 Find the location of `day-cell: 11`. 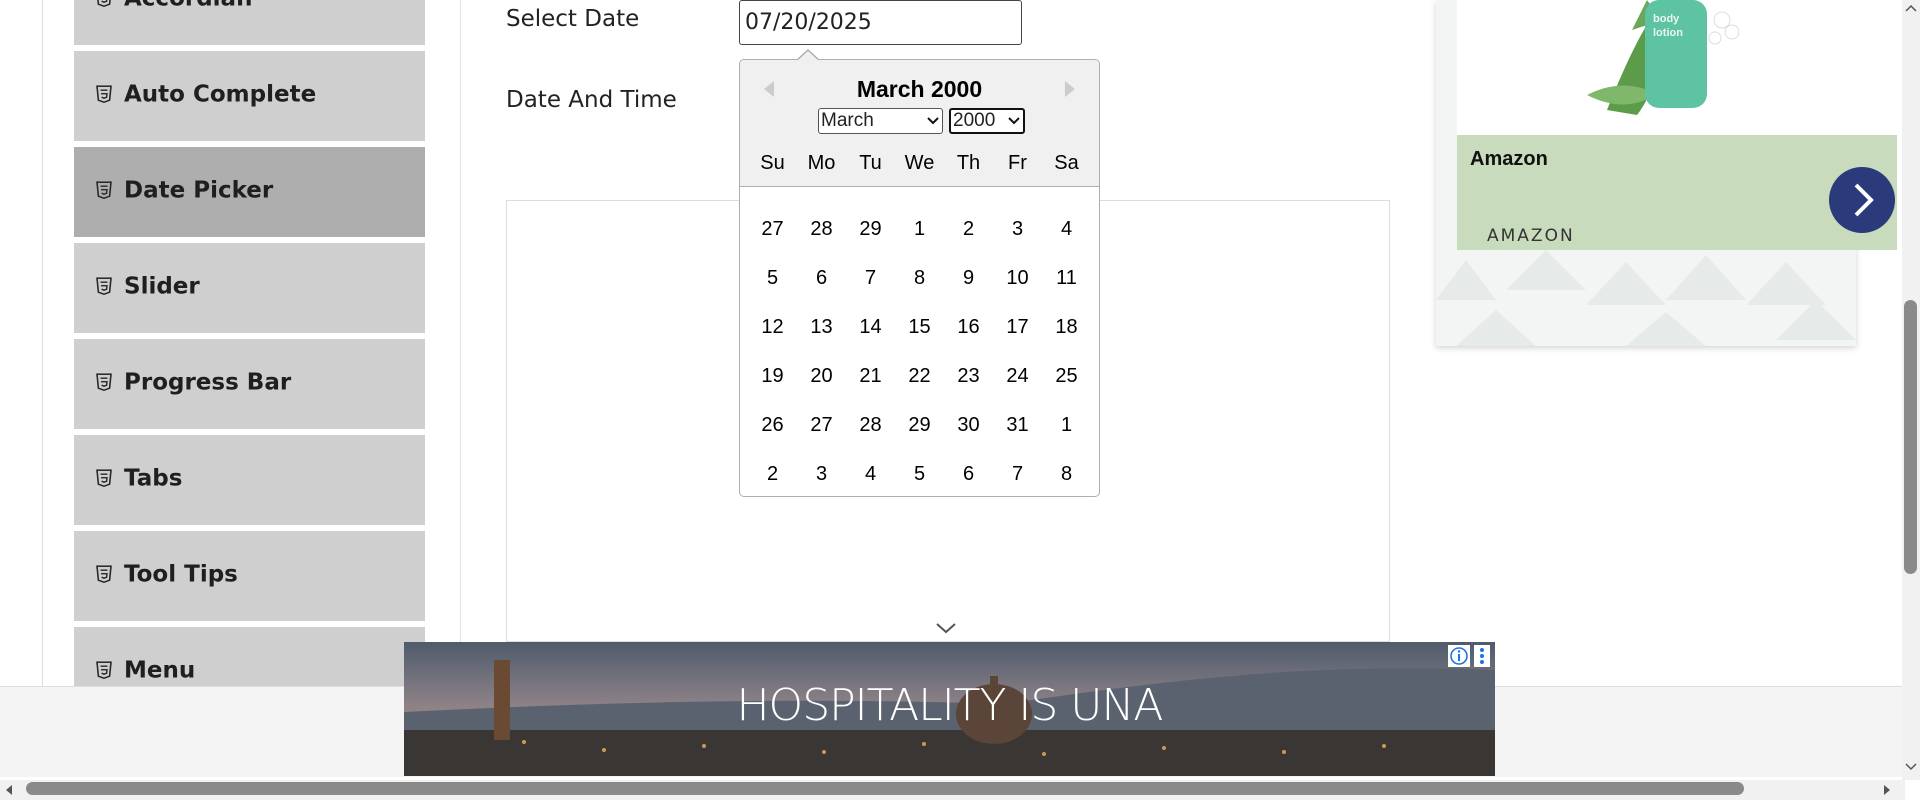

day-cell: 11 is located at coordinates (1066, 278).